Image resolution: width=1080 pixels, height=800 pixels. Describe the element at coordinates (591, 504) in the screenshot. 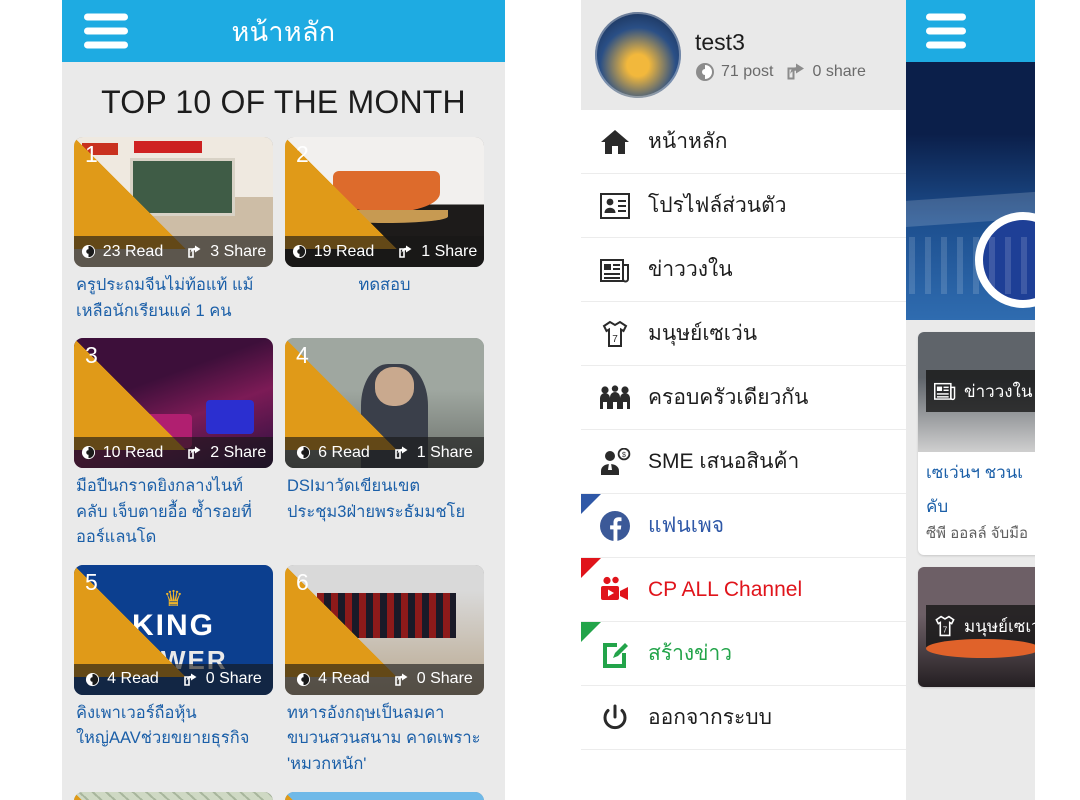

I see `corner-flag-blue` at that location.